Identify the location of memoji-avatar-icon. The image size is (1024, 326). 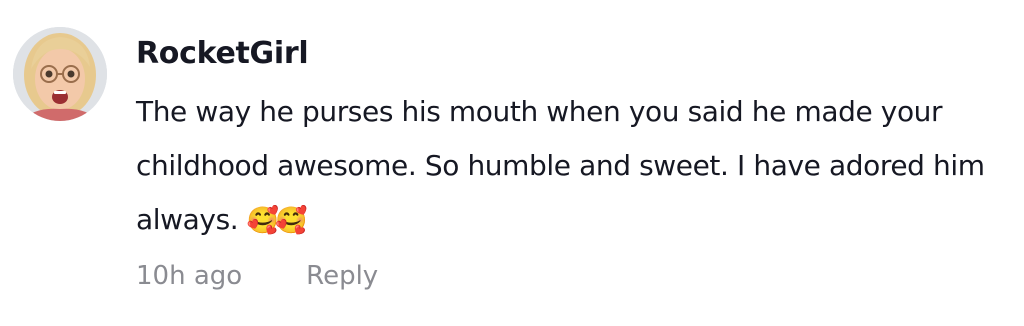
(60, 74).